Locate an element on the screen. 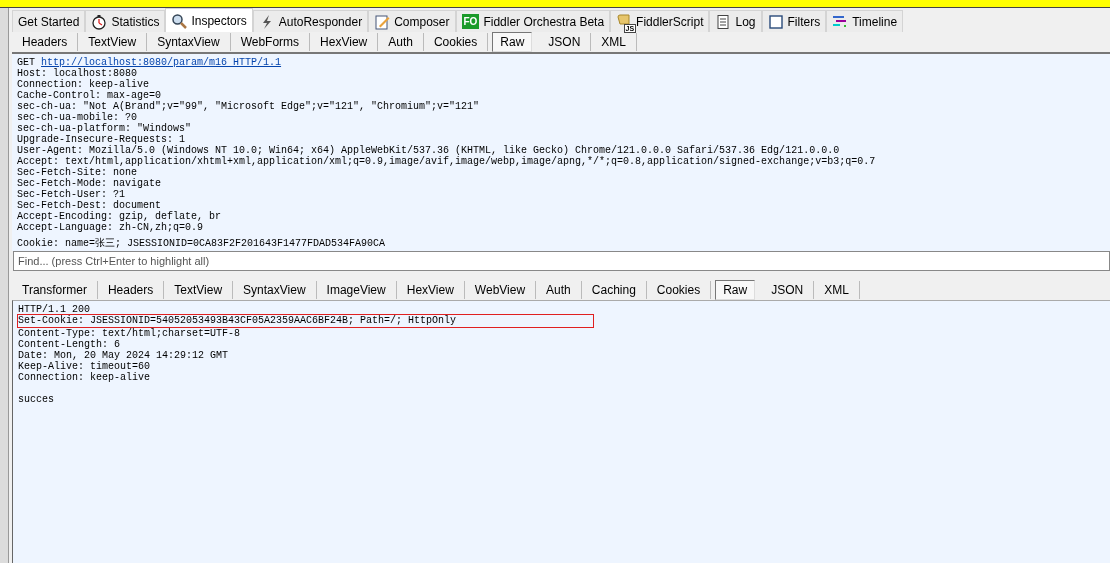  tab: ImageView is located at coordinates (356, 289).